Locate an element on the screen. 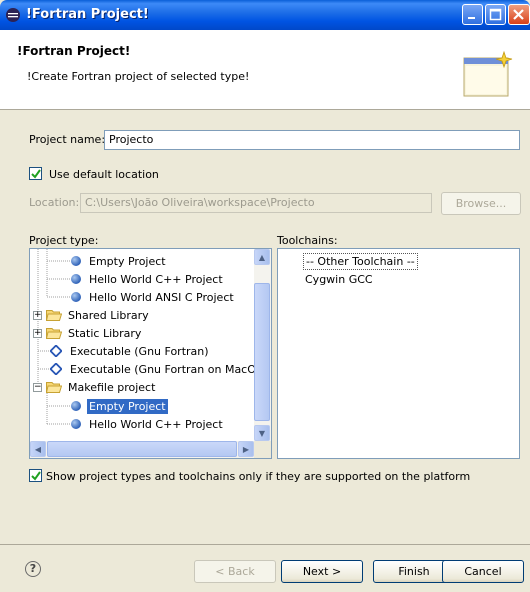  new-project-wizard-icon is located at coordinates (488, 73).